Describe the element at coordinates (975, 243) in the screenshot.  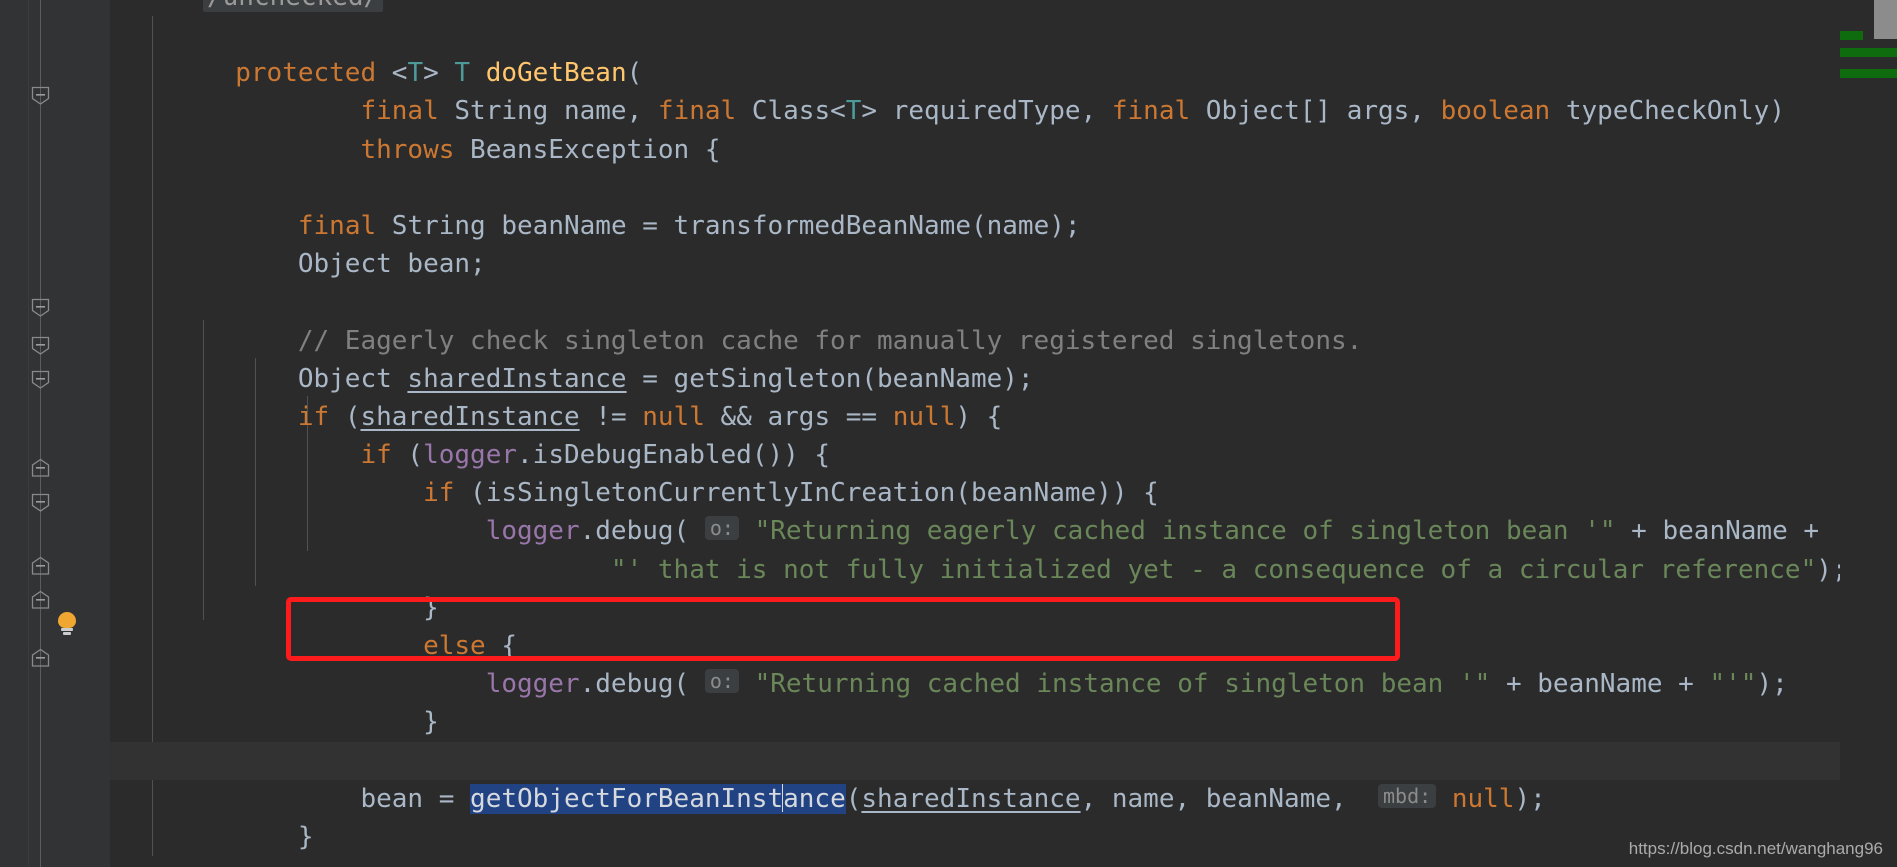
I see `code-line: Object bean;` at that location.